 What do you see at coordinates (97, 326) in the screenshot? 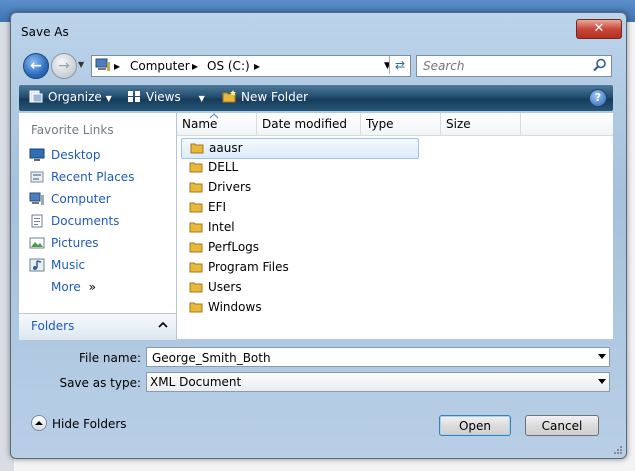
I see `folders-bar: Folders` at bounding box center [97, 326].